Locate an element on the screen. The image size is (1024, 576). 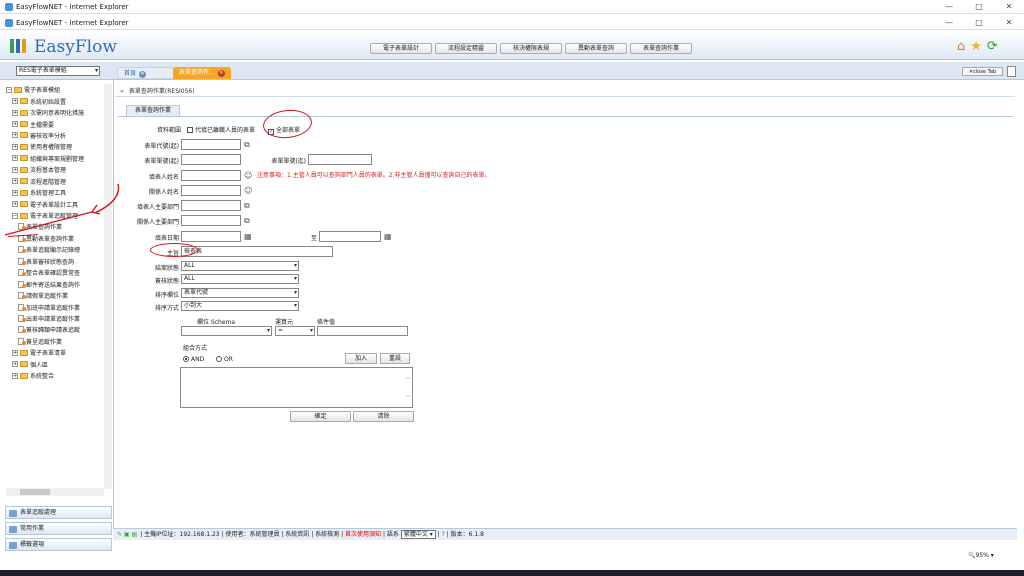
form-tab: 表單查詢作業 is located at coordinates (153, 110).